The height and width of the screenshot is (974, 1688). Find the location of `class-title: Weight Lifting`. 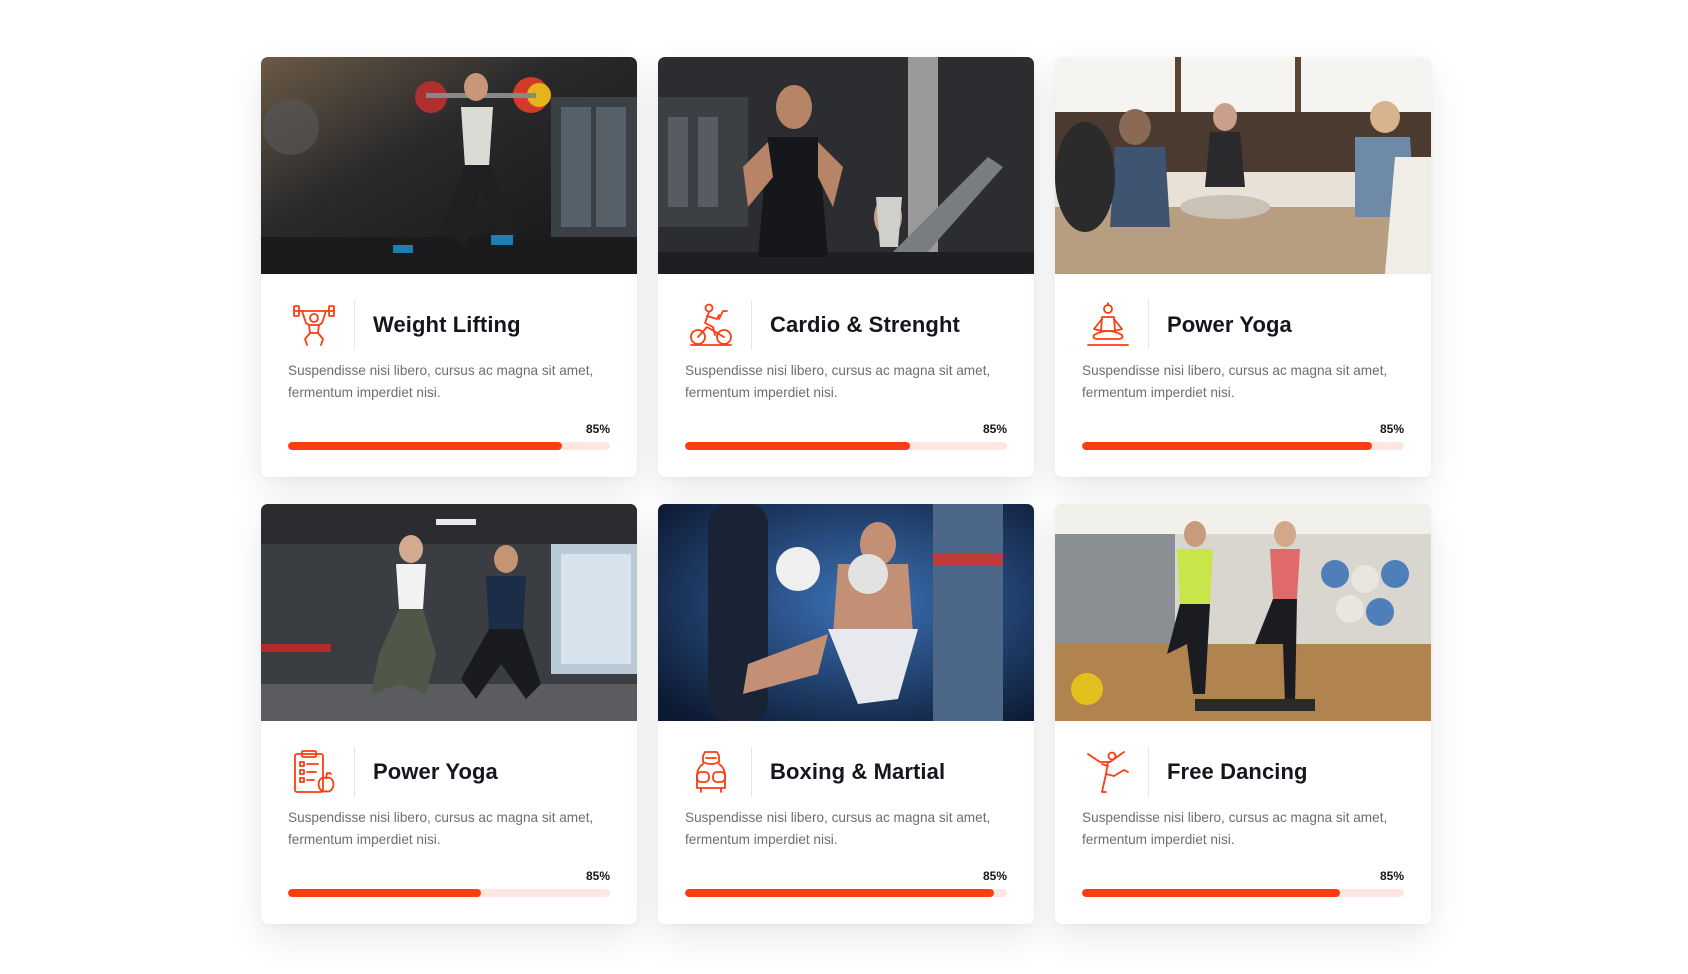

class-title: Weight Lifting is located at coordinates (447, 324).